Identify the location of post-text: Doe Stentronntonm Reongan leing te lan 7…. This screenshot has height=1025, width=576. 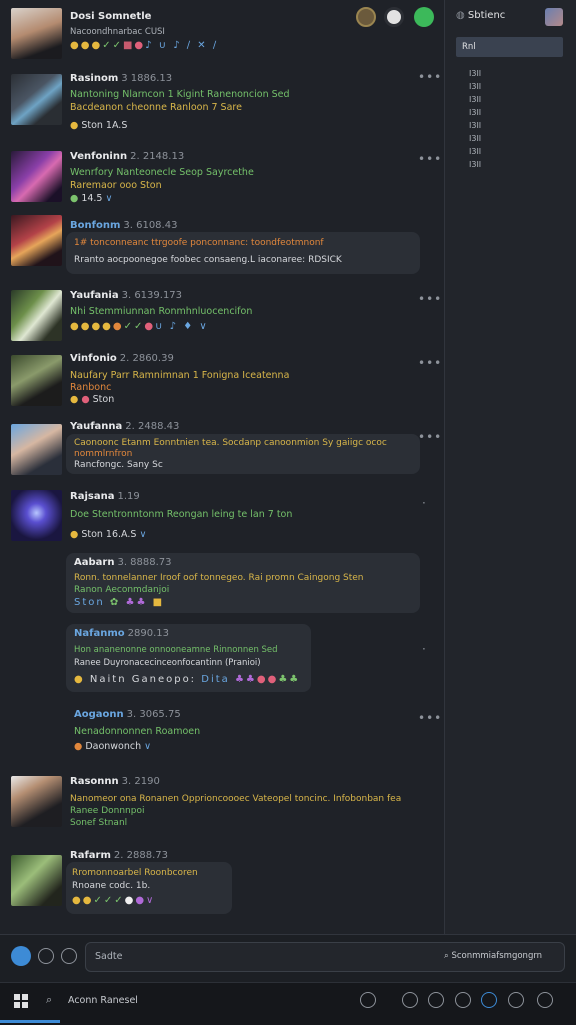
(181, 514).